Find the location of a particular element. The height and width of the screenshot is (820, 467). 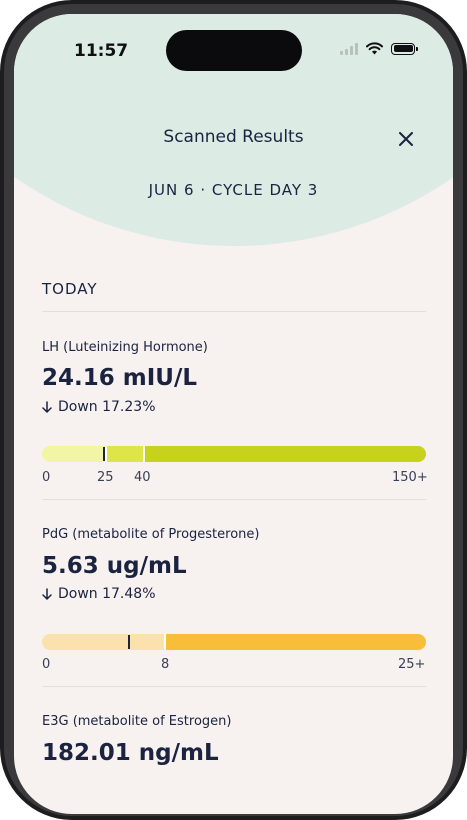

range-bar-lh is located at coordinates (234, 454).